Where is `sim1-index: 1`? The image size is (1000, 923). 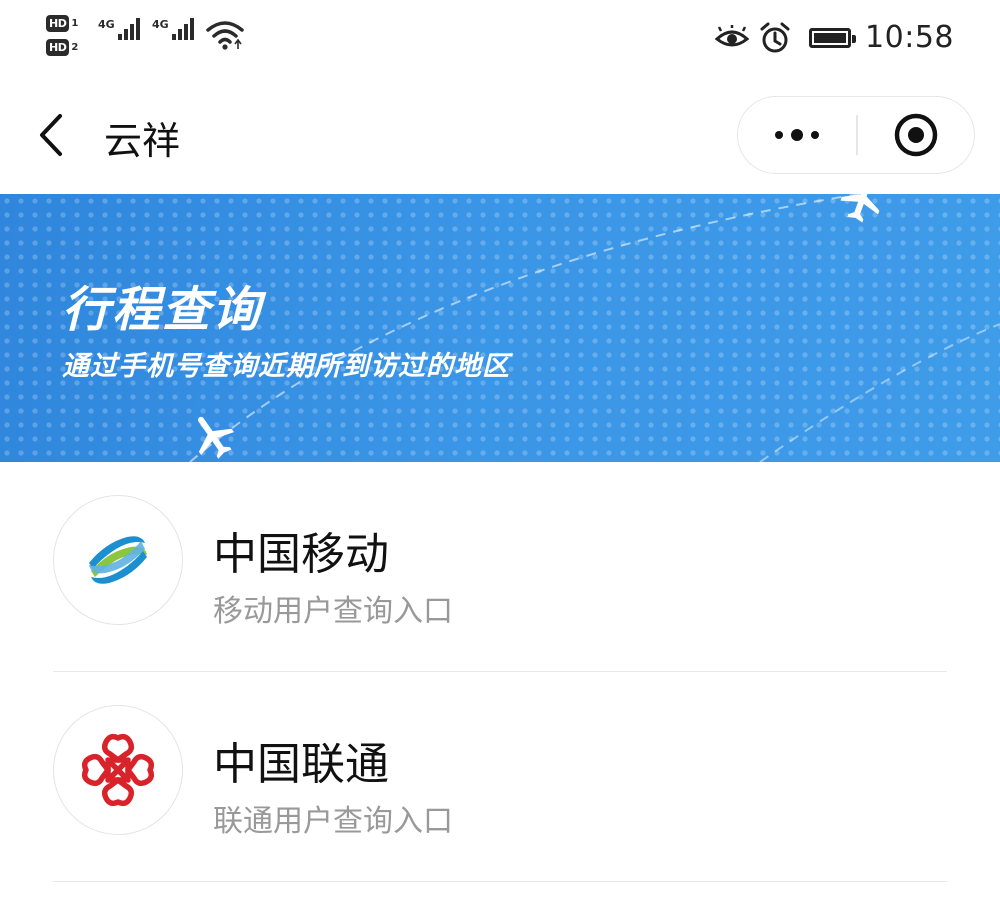 sim1-index: 1 is located at coordinates (75, 23).